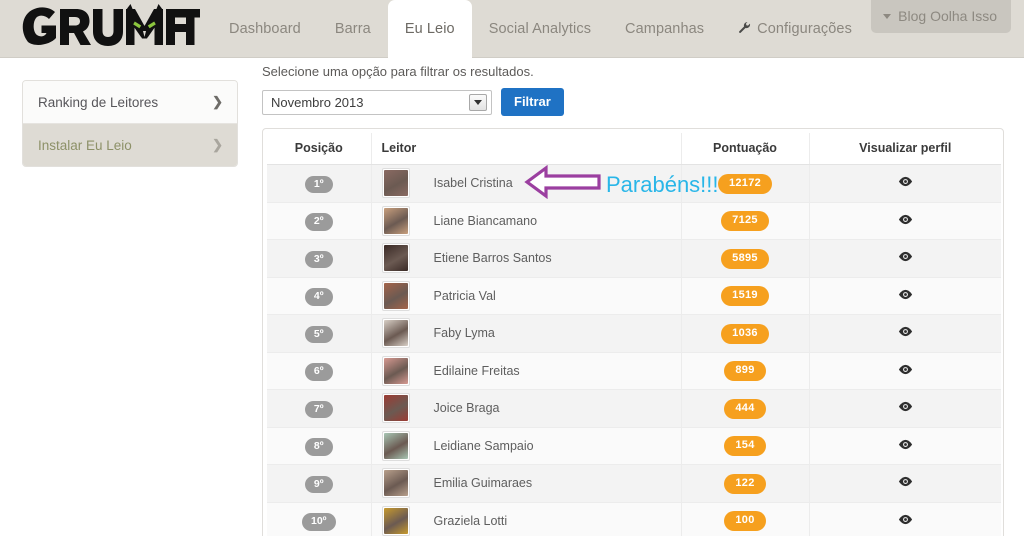 This screenshot has height=536, width=1024. What do you see at coordinates (485, 220) in the screenshot?
I see `leitor-name: Liane Biancamano` at bounding box center [485, 220].